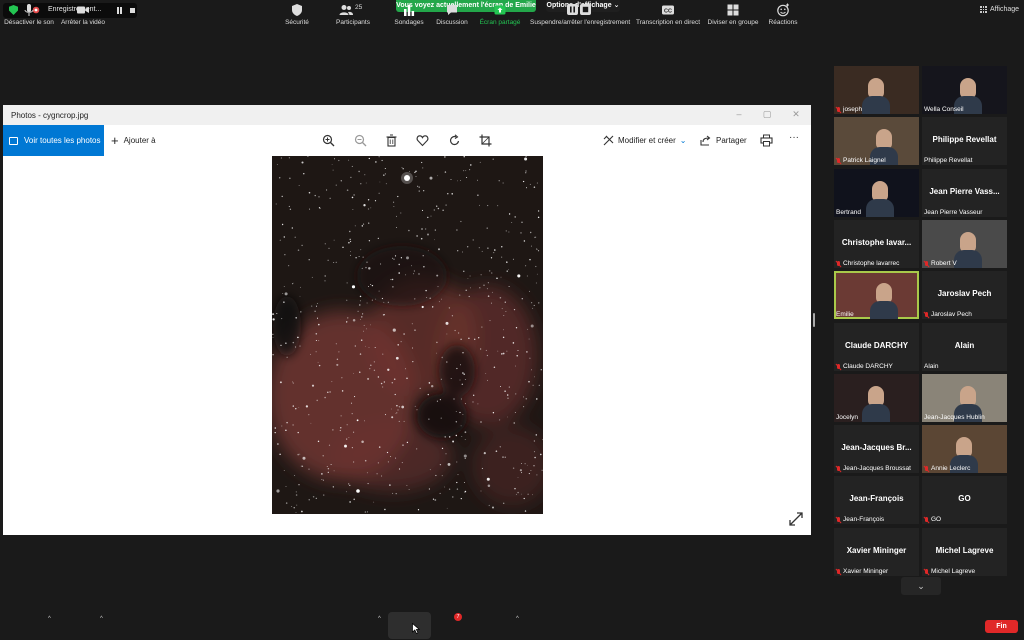 This screenshot has height=640, width=1024. Describe the element at coordinates (876, 90) in the screenshot. I see `participant-tile: joseph` at that location.